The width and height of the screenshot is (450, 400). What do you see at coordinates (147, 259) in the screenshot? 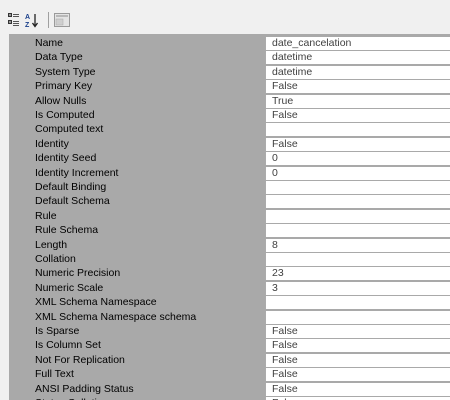
I see `property-name: Collation` at bounding box center [147, 259].